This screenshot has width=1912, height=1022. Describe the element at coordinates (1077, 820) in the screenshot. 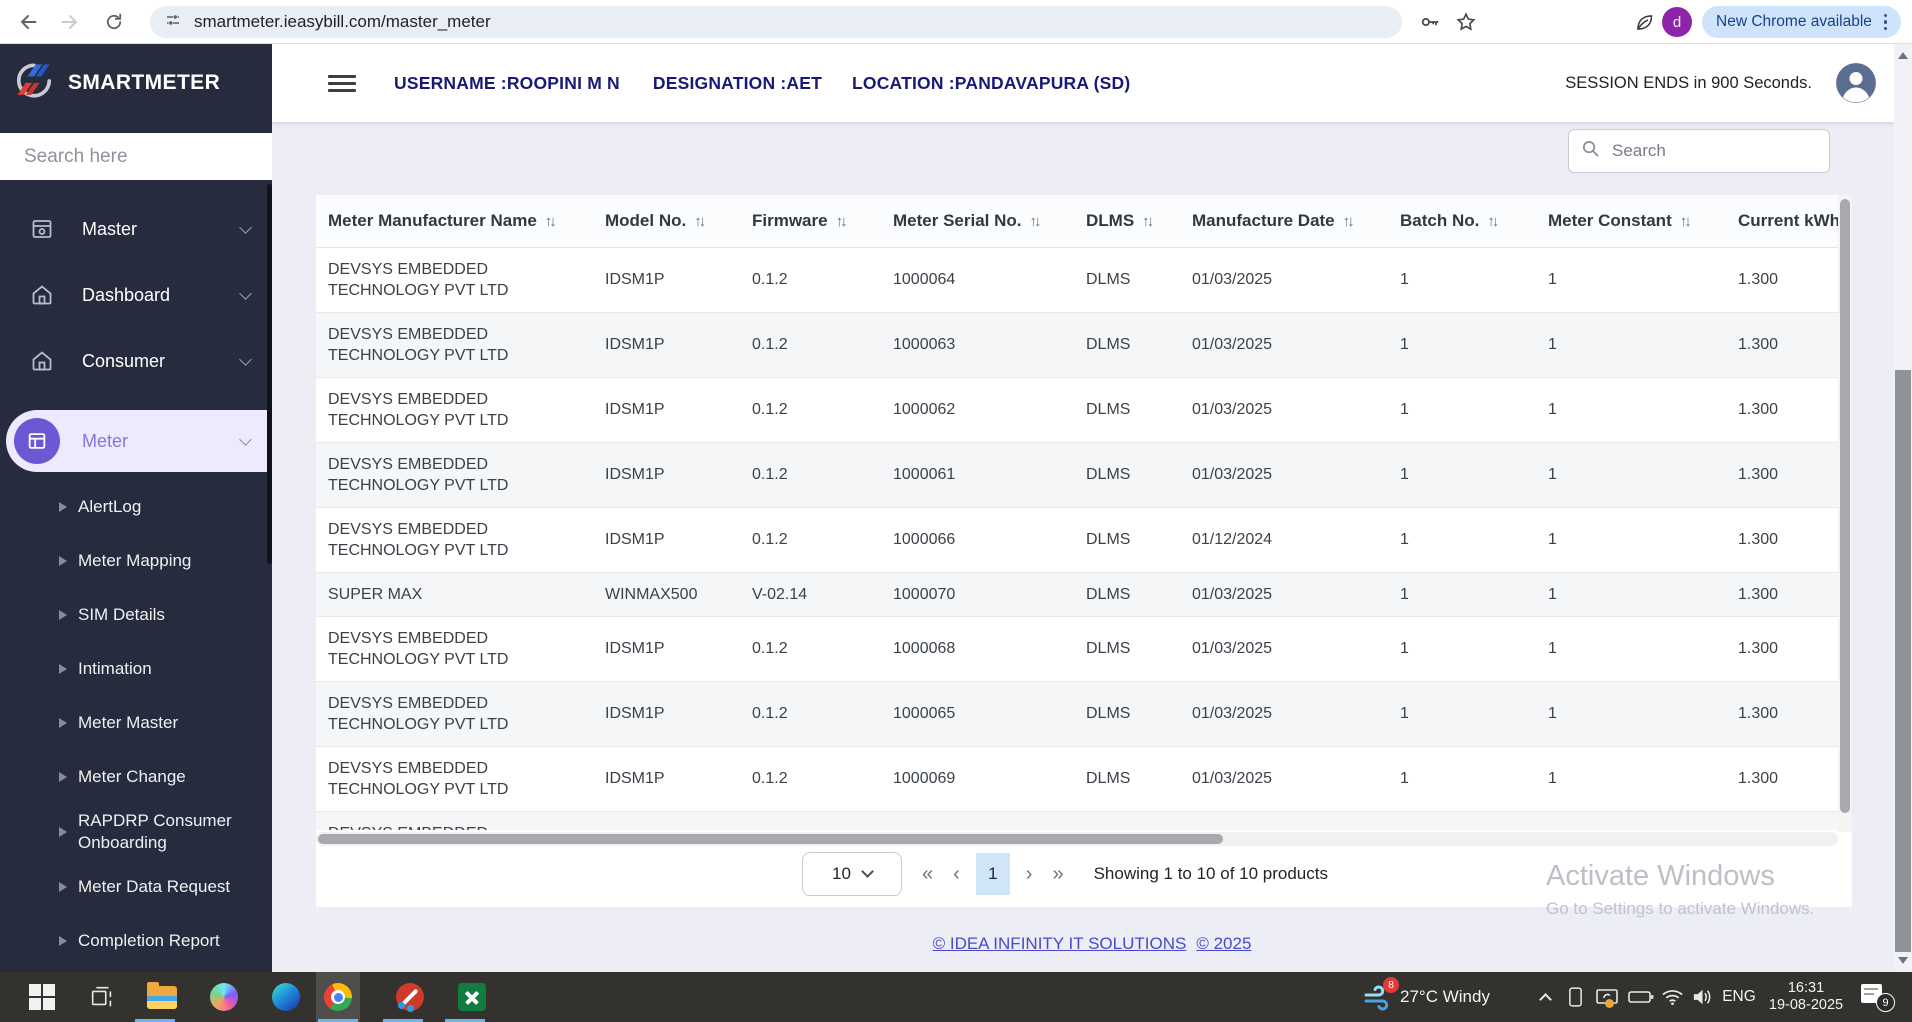

I see `table-cell: DEVSYS EMBEDDED` at that location.